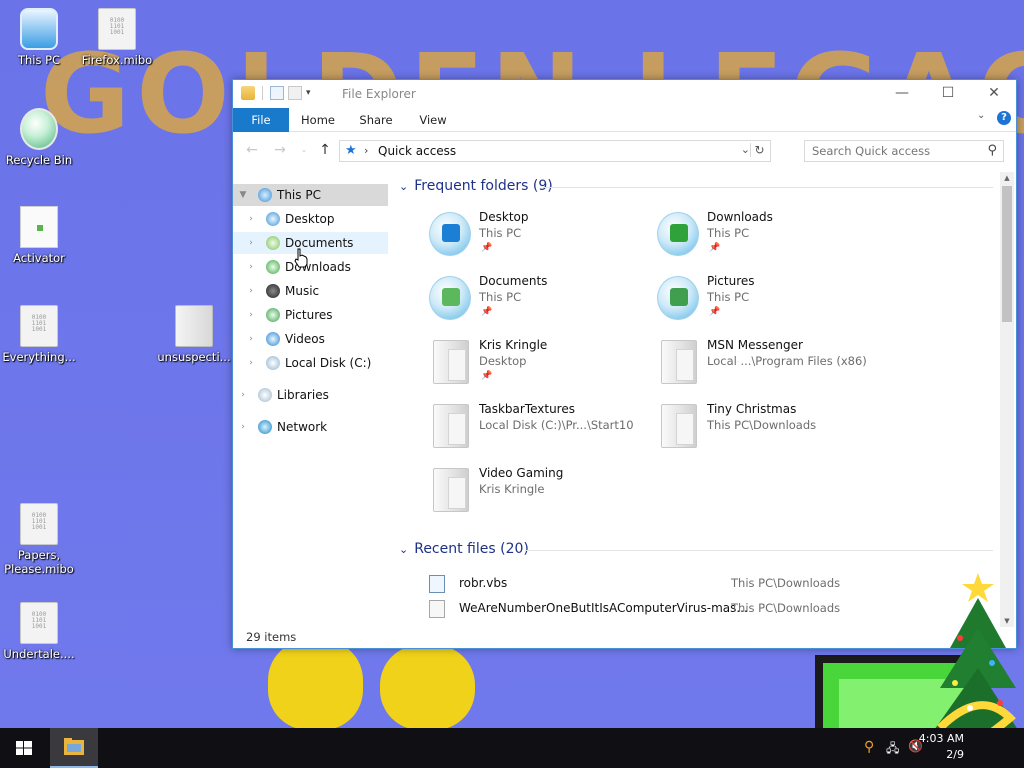 This screenshot has height=768, width=1024. I want to click on folder-tile-desktop: Desktop This PC 📌, so click(539, 240).